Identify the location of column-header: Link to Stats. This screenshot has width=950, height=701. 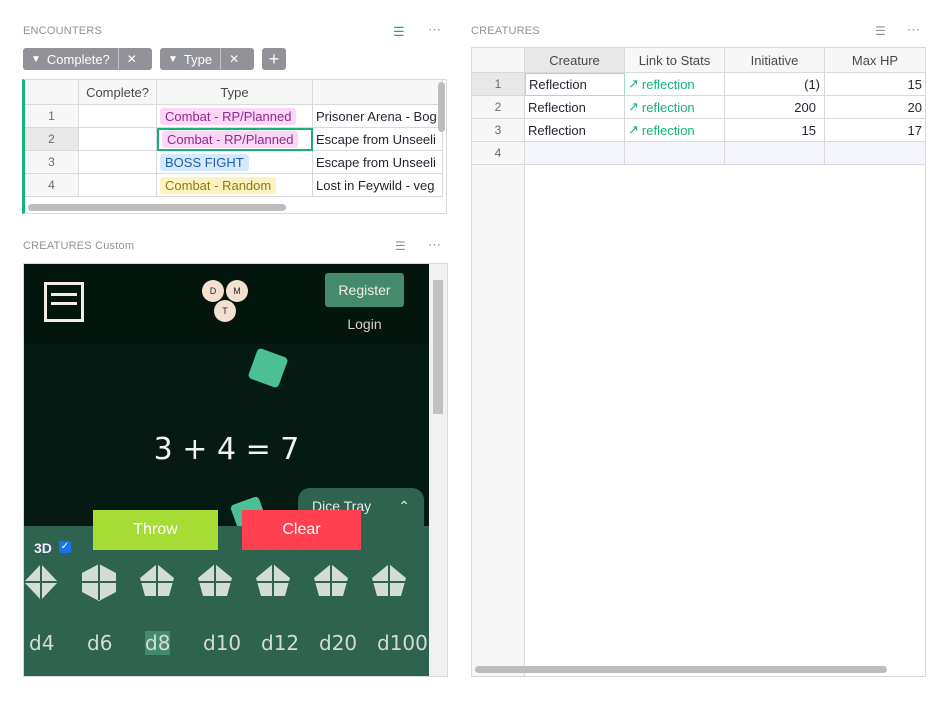
(675, 60).